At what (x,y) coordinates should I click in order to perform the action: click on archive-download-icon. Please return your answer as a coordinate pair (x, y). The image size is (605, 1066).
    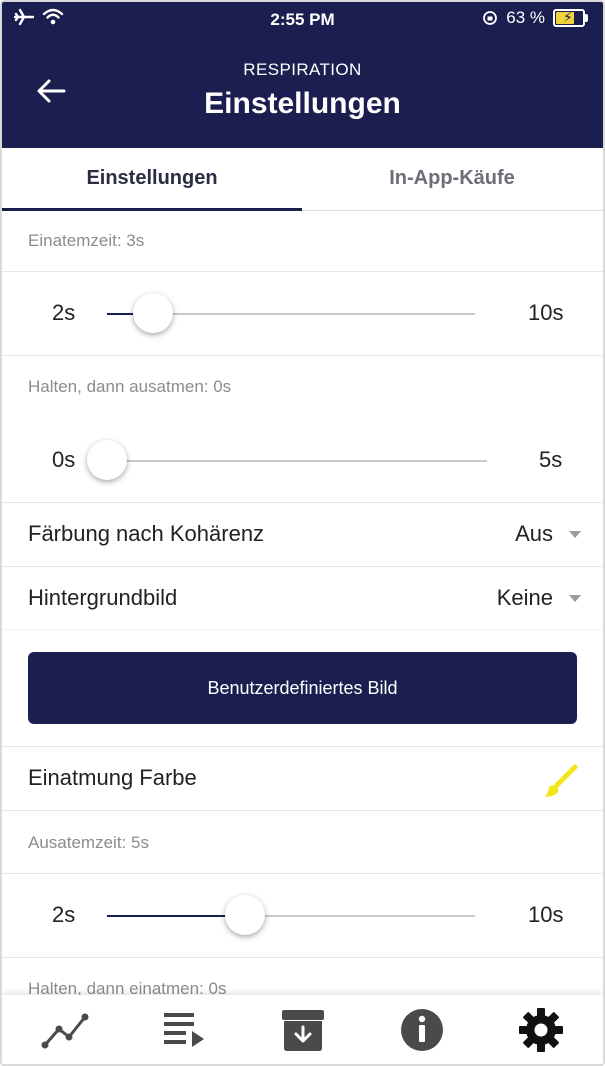
    Looking at the image, I should click on (303, 1030).